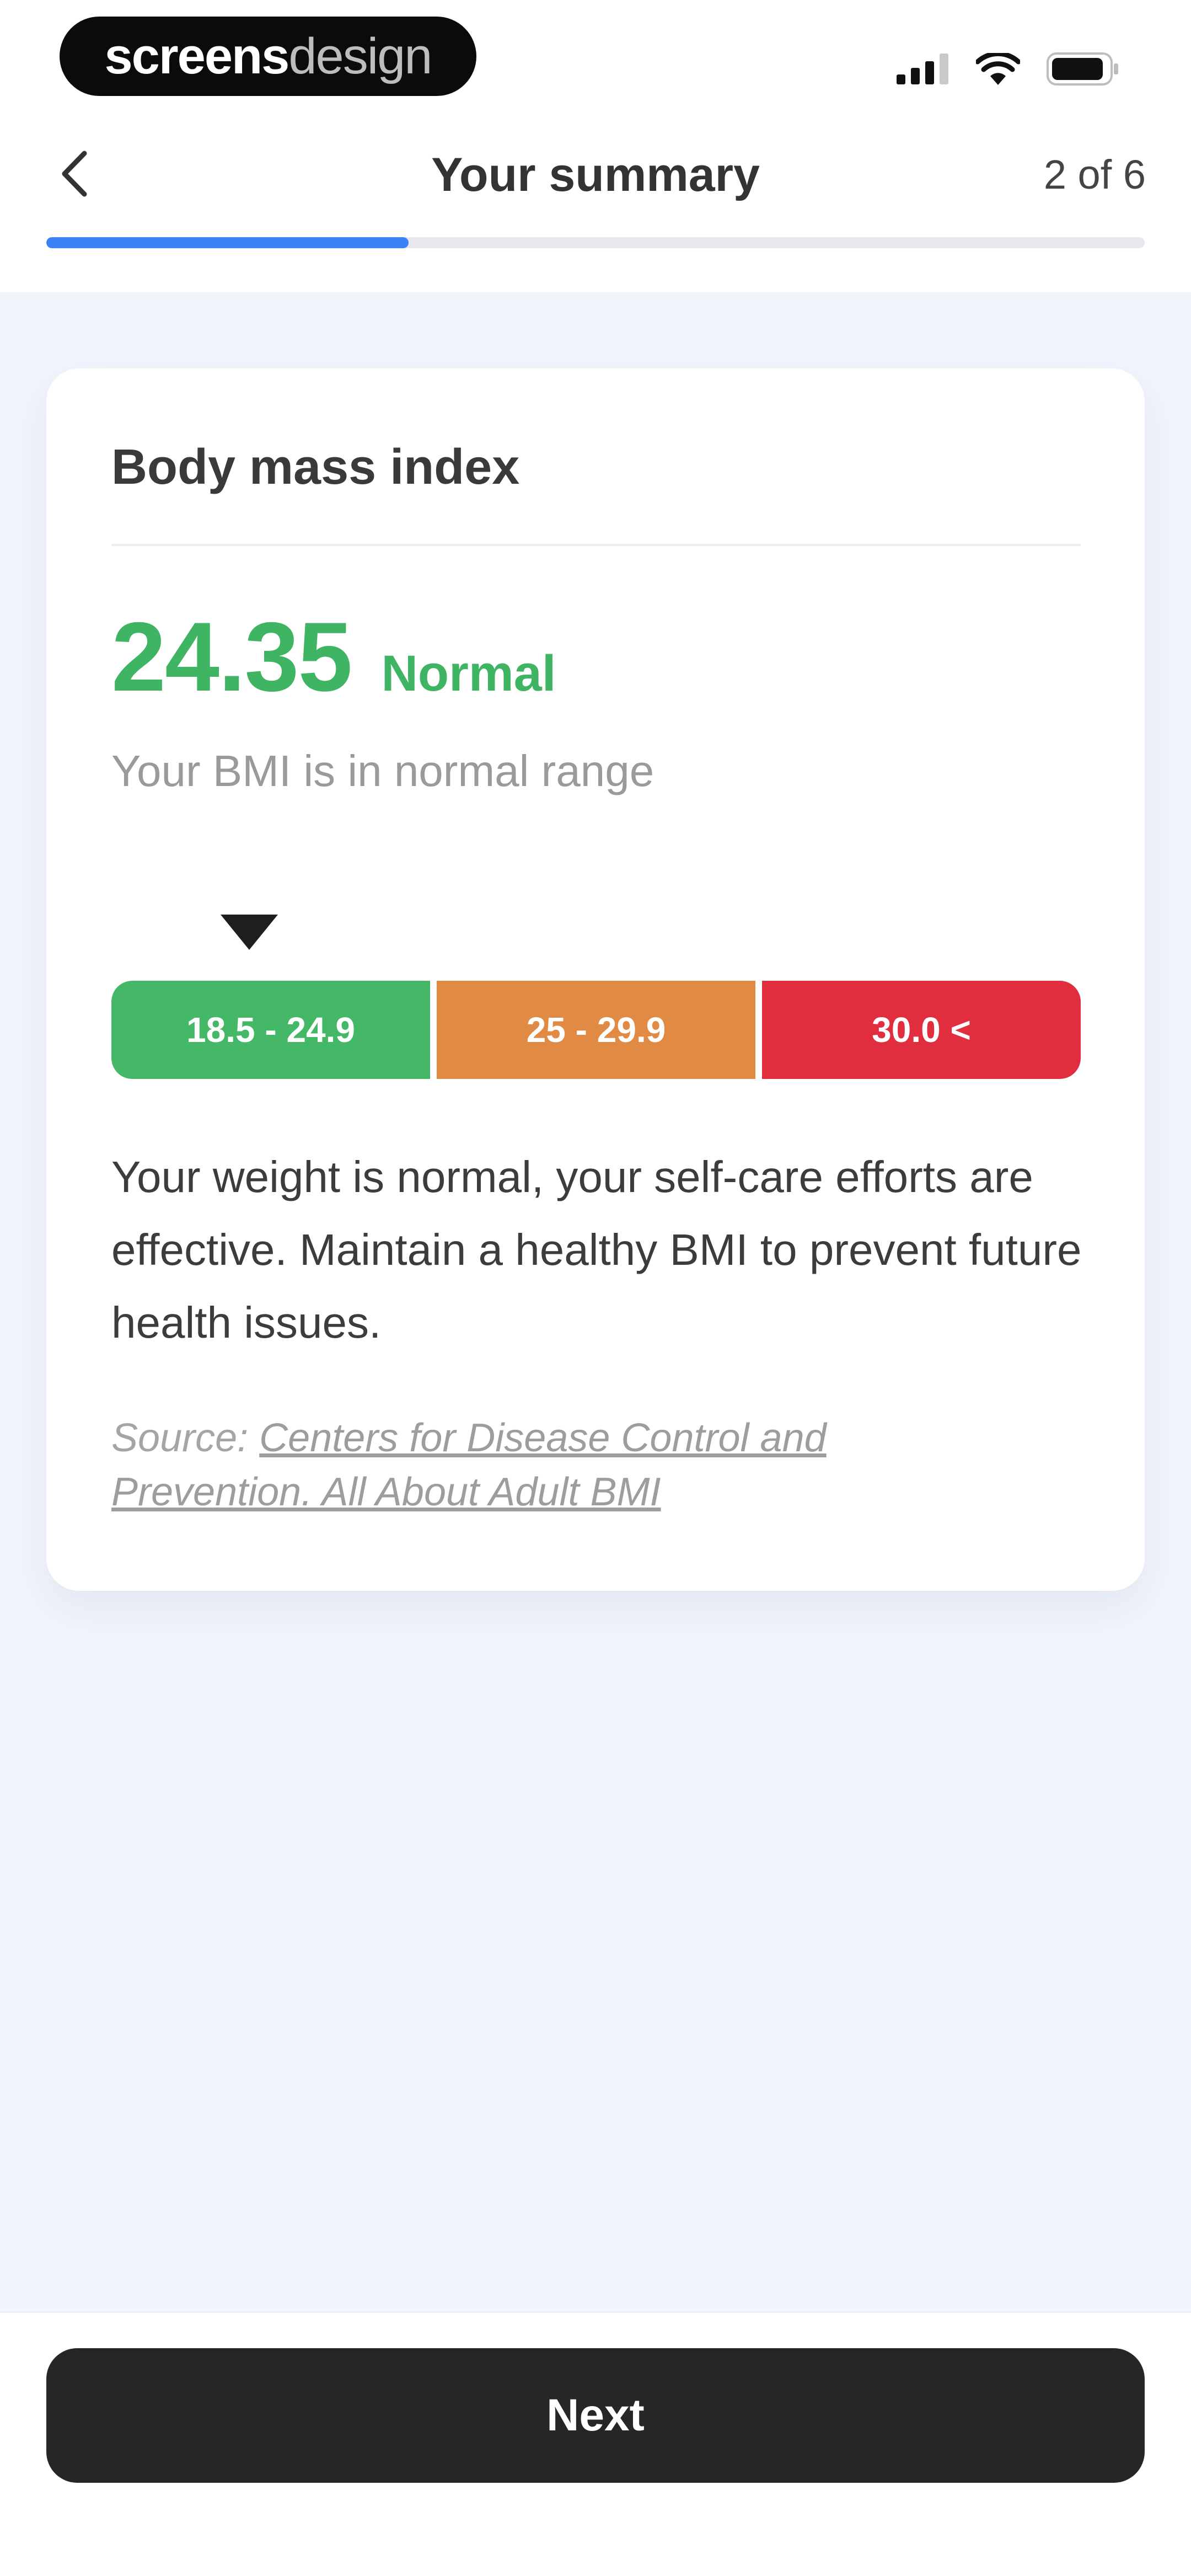  Describe the element at coordinates (315, 467) in the screenshot. I see `card-title: Body mass index` at that location.